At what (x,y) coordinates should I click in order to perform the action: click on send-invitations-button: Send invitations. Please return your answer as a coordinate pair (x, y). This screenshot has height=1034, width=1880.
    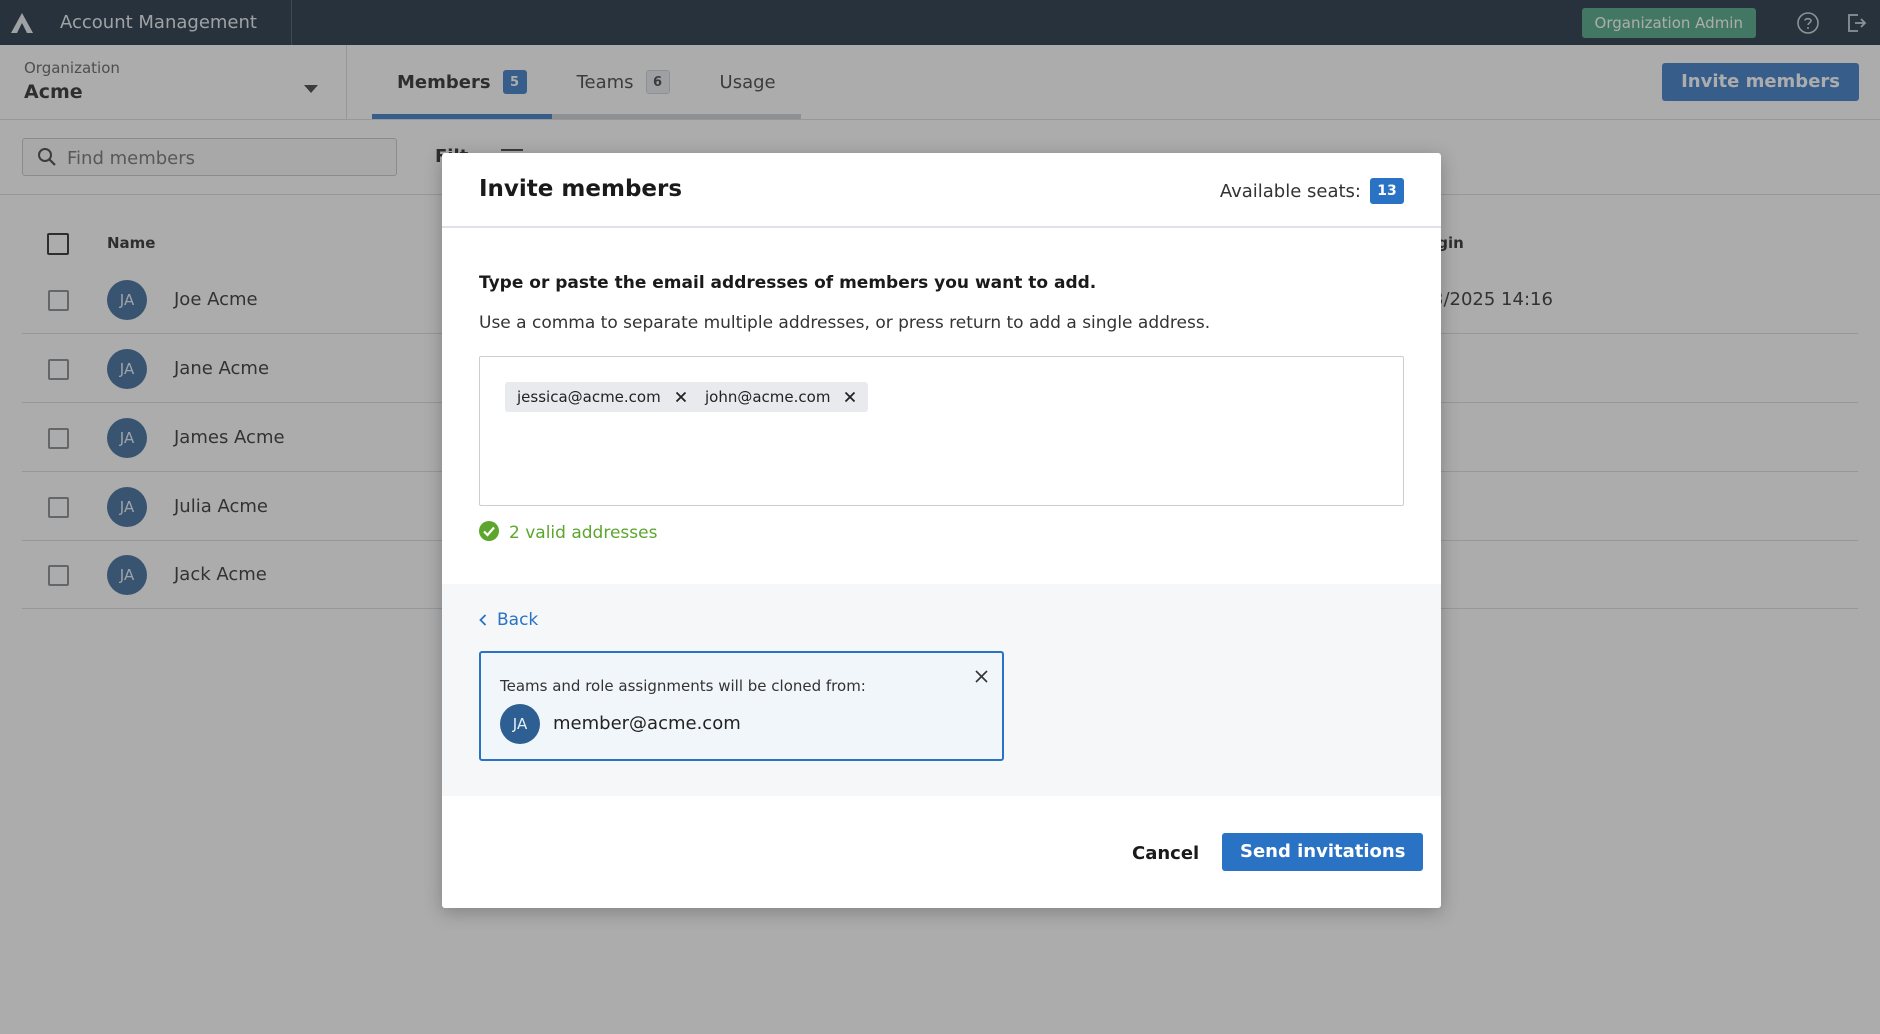
    Looking at the image, I should click on (1323, 852).